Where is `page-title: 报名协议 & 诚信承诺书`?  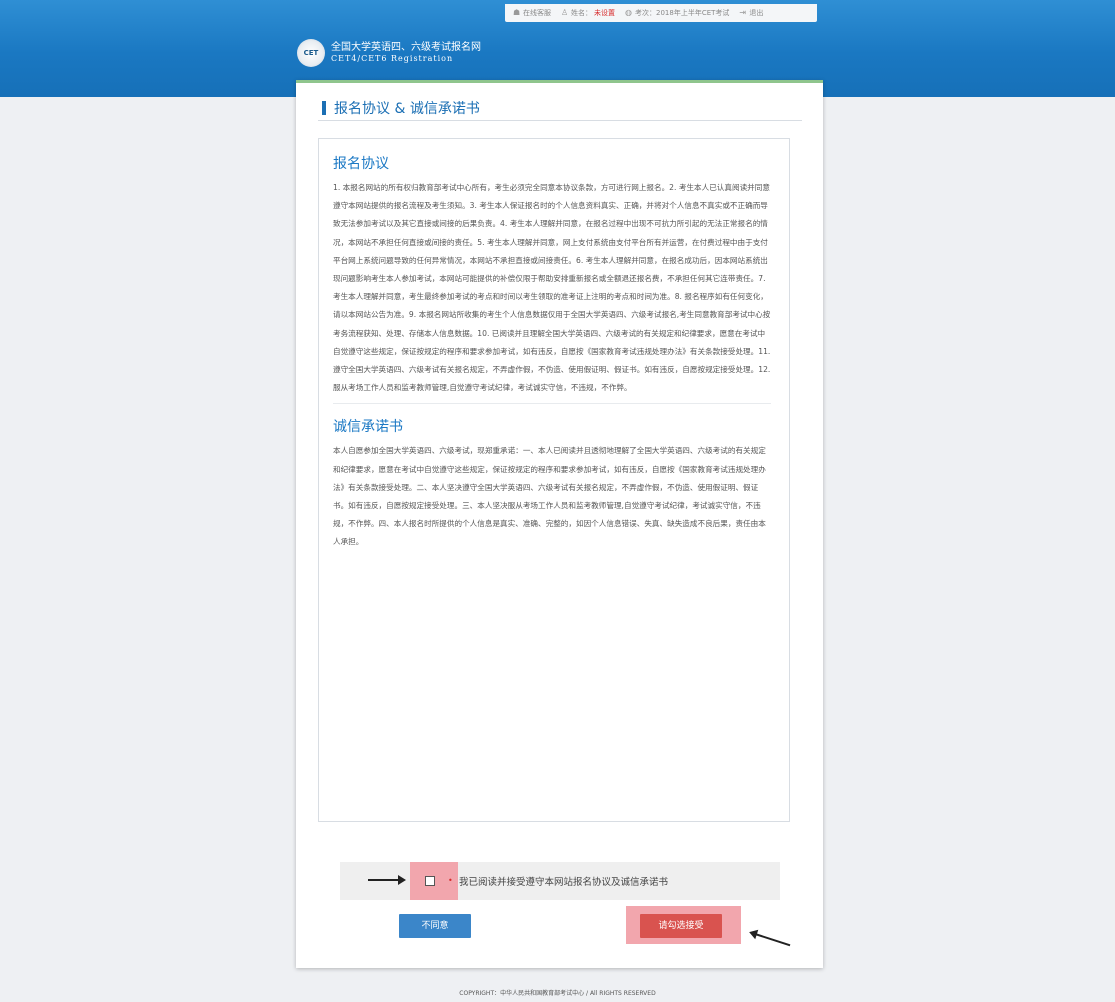
page-title: 报名协议 & 诚信承诺书 is located at coordinates (401, 108).